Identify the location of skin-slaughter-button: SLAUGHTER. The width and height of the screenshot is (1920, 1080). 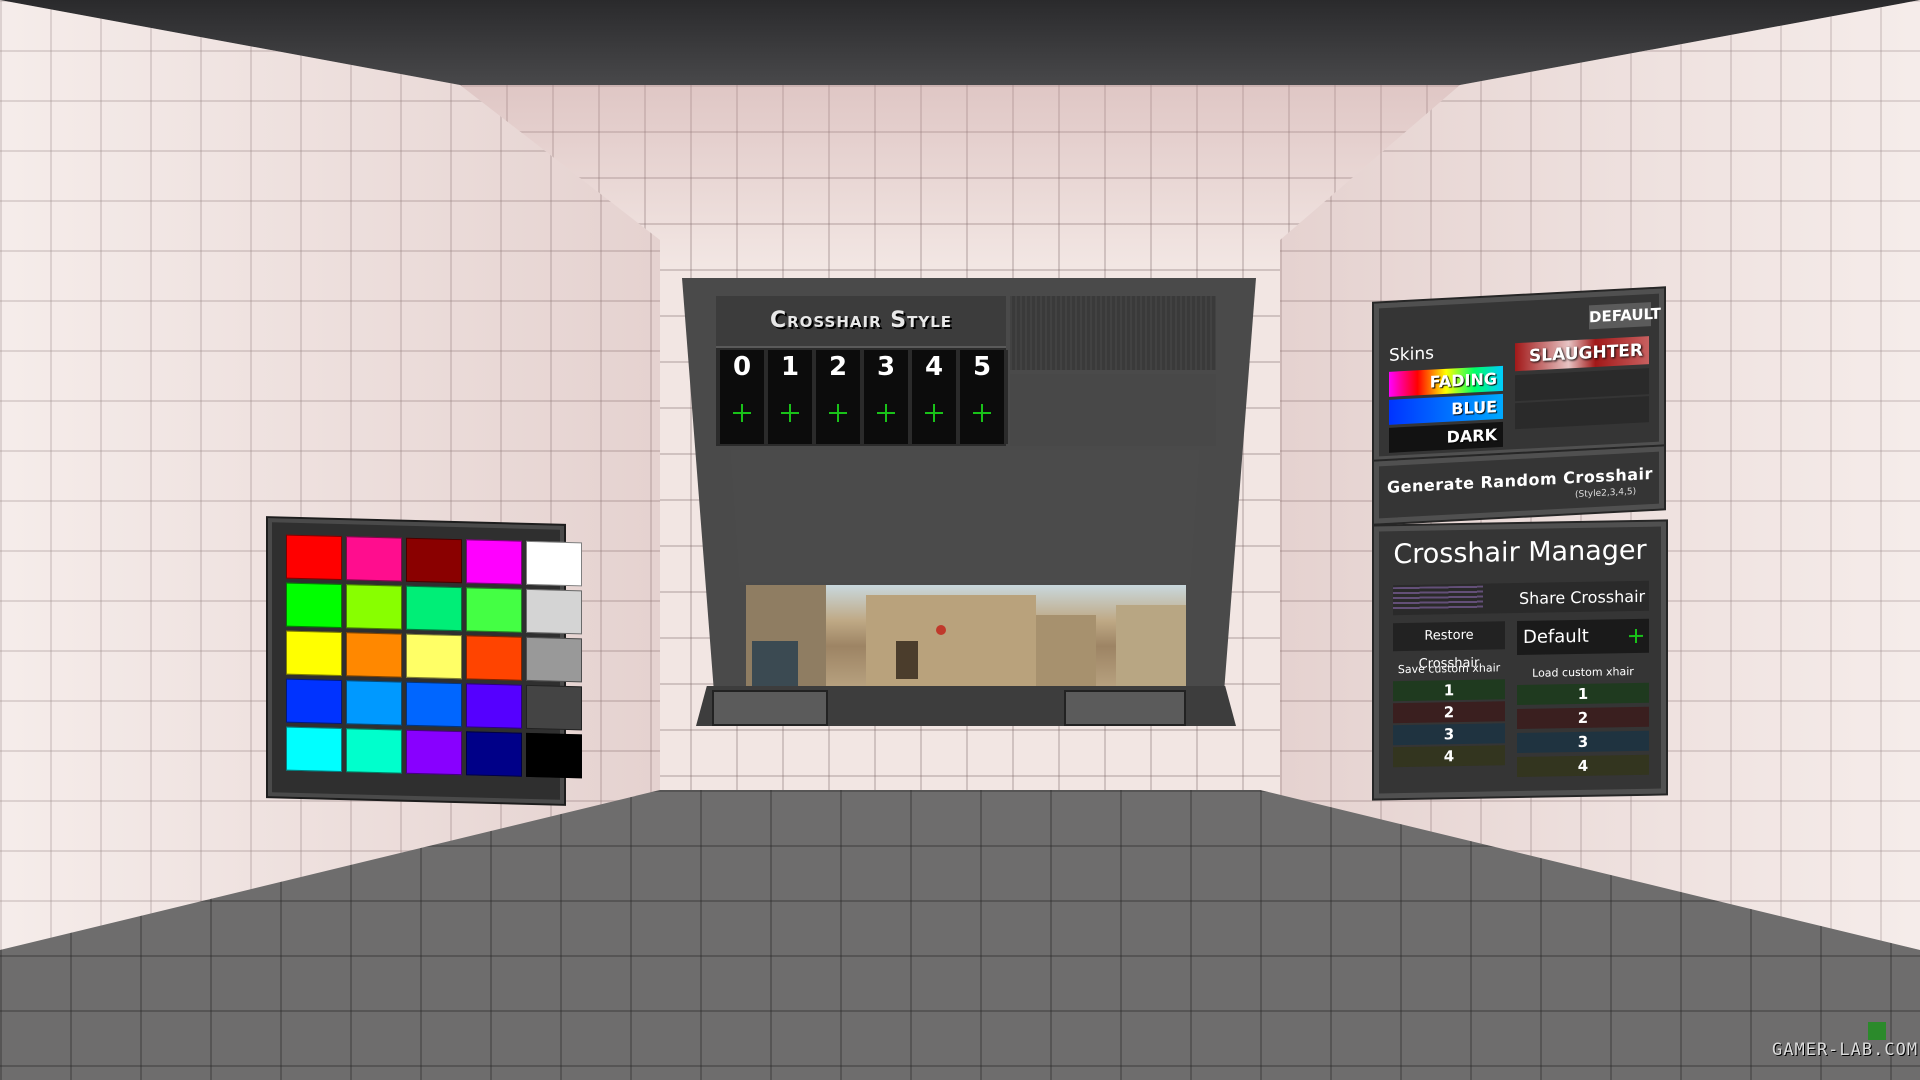
(1582, 354).